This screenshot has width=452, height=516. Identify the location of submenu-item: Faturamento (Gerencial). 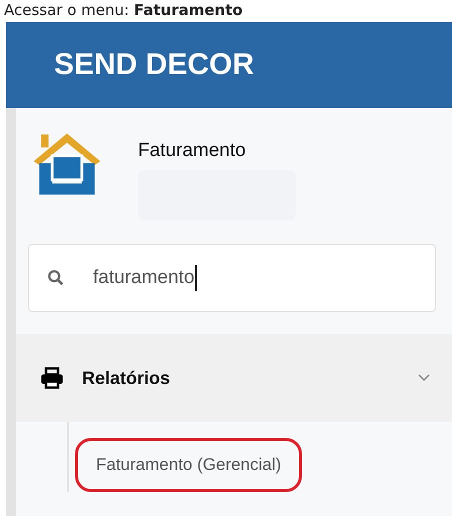
(188, 465).